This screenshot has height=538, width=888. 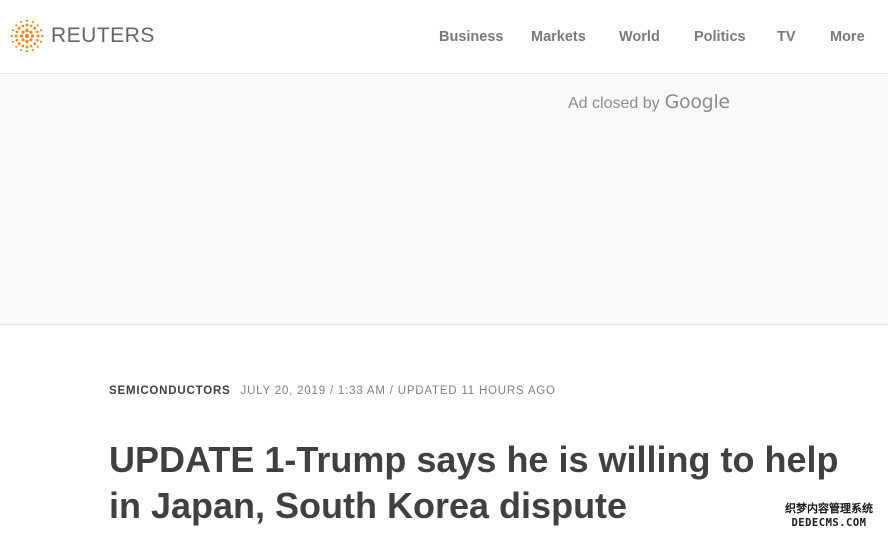 What do you see at coordinates (847, 37) in the screenshot?
I see `nav-item-more: More` at bounding box center [847, 37].